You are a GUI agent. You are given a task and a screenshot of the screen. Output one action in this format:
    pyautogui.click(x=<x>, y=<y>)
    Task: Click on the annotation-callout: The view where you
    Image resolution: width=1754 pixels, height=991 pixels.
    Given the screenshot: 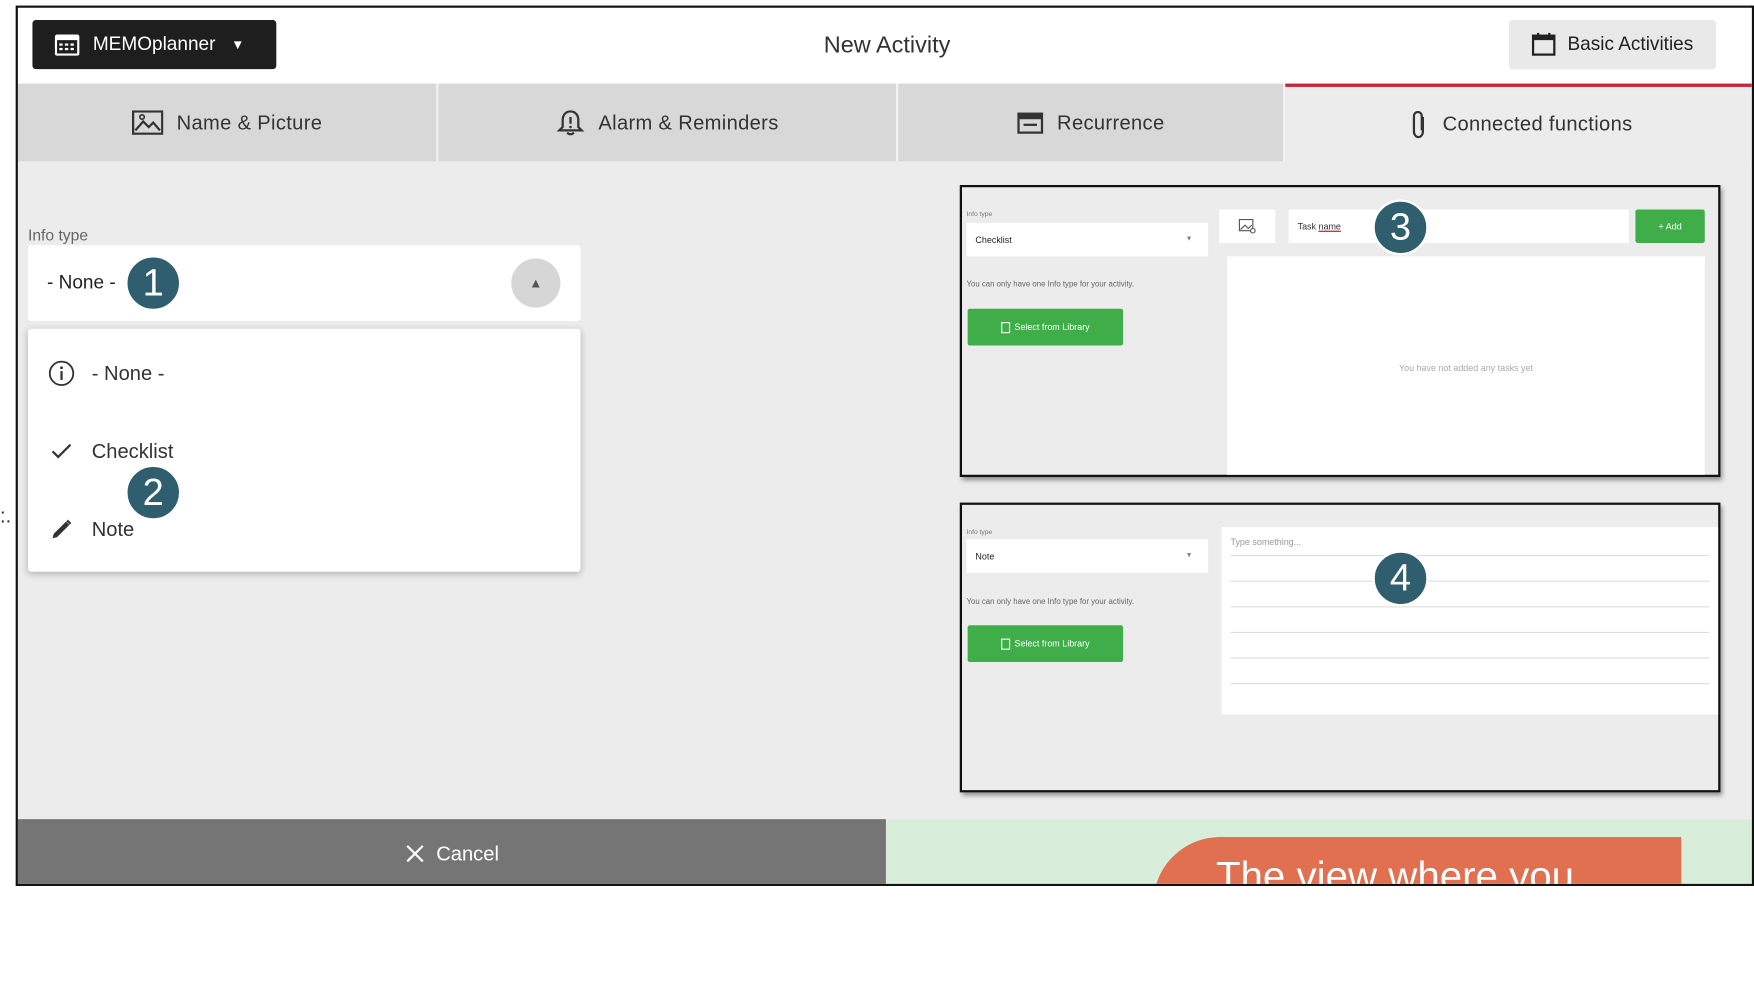 What is the action you would take?
    pyautogui.click(x=1417, y=860)
    